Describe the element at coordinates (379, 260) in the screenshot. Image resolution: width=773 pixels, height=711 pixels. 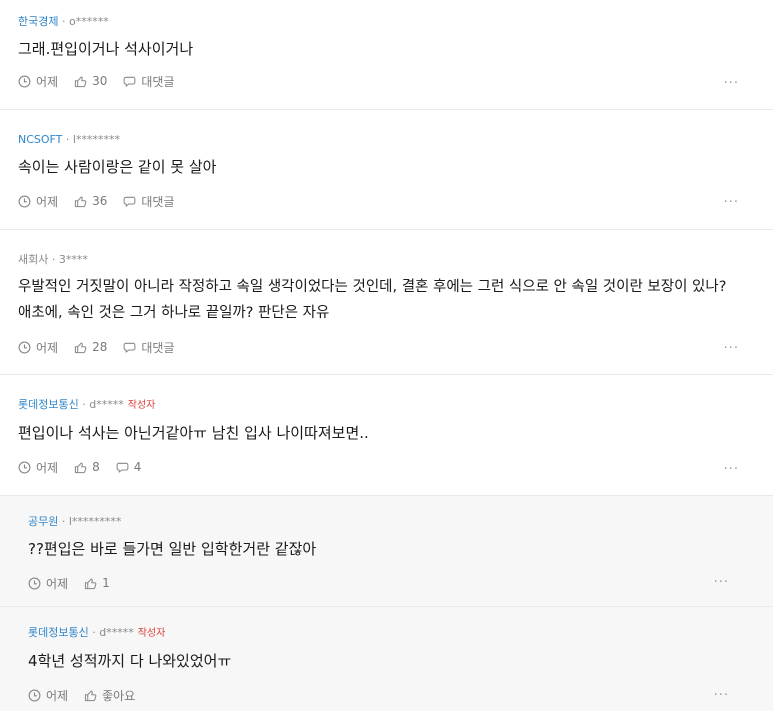
I see `comment-meta: 새회사 · 3****` at that location.